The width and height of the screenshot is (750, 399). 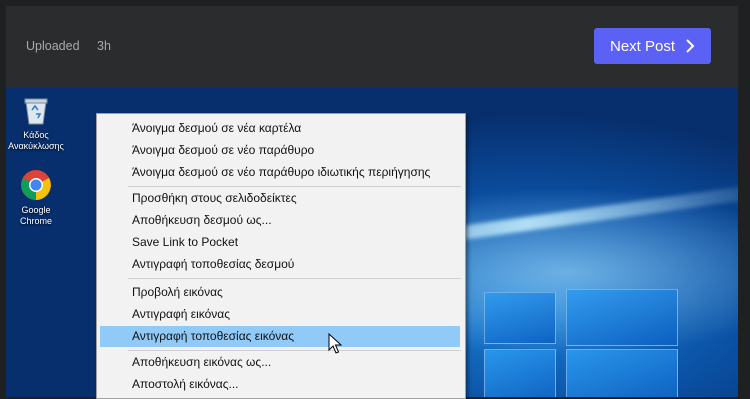 I want to click on chrome-label-2: Chrome, so click(x=35, y=221).